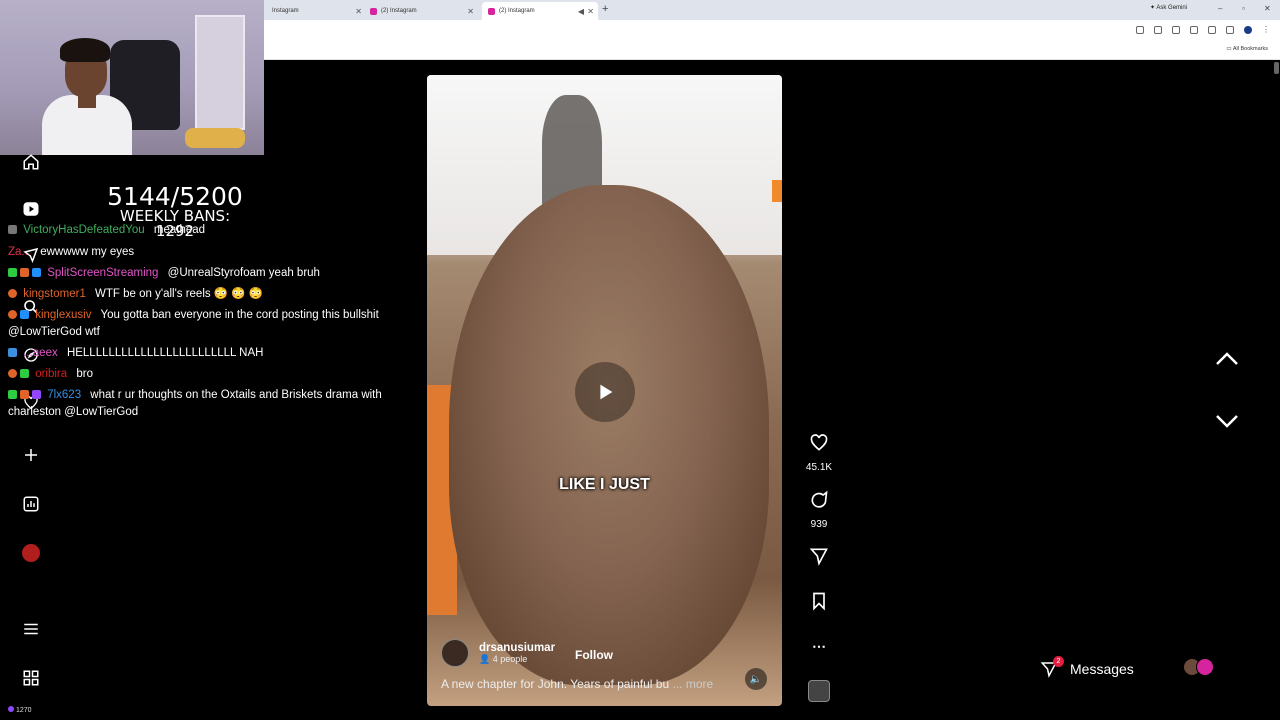 The image size is (1280, 720). I want to click on viewer-icon, so click(11, 709).